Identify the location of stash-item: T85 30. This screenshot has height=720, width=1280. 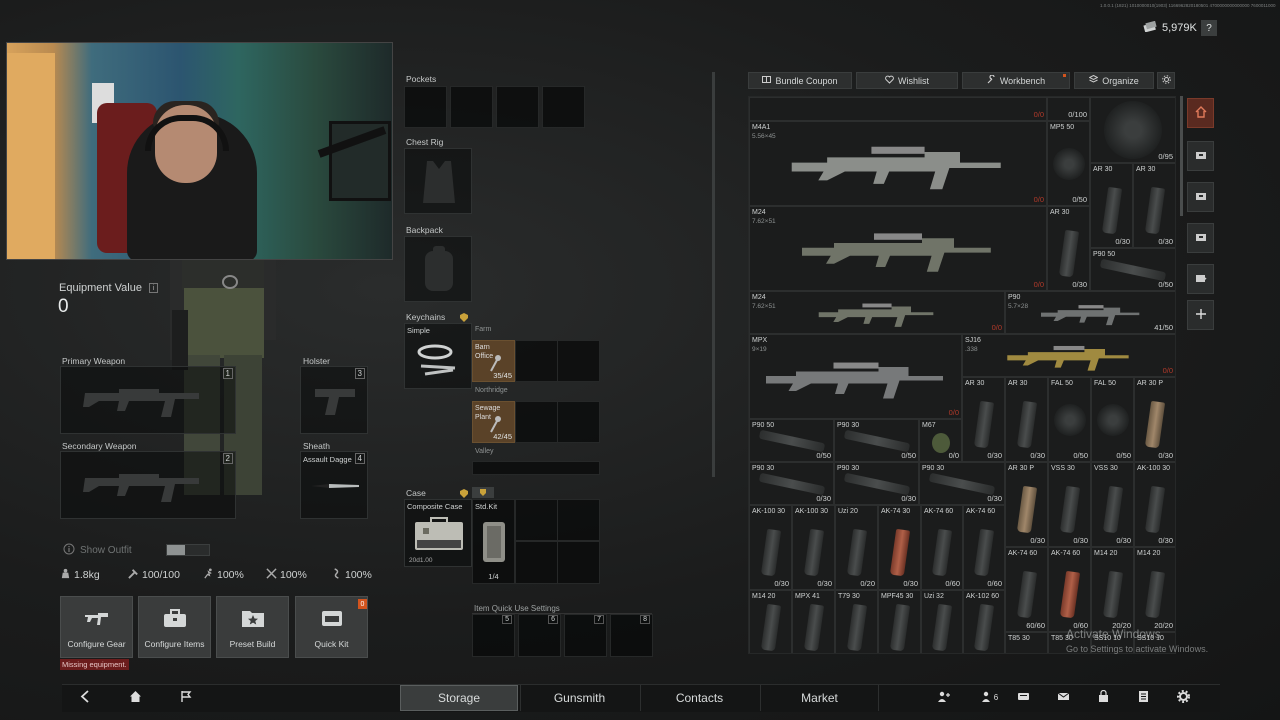
(1026, 642).